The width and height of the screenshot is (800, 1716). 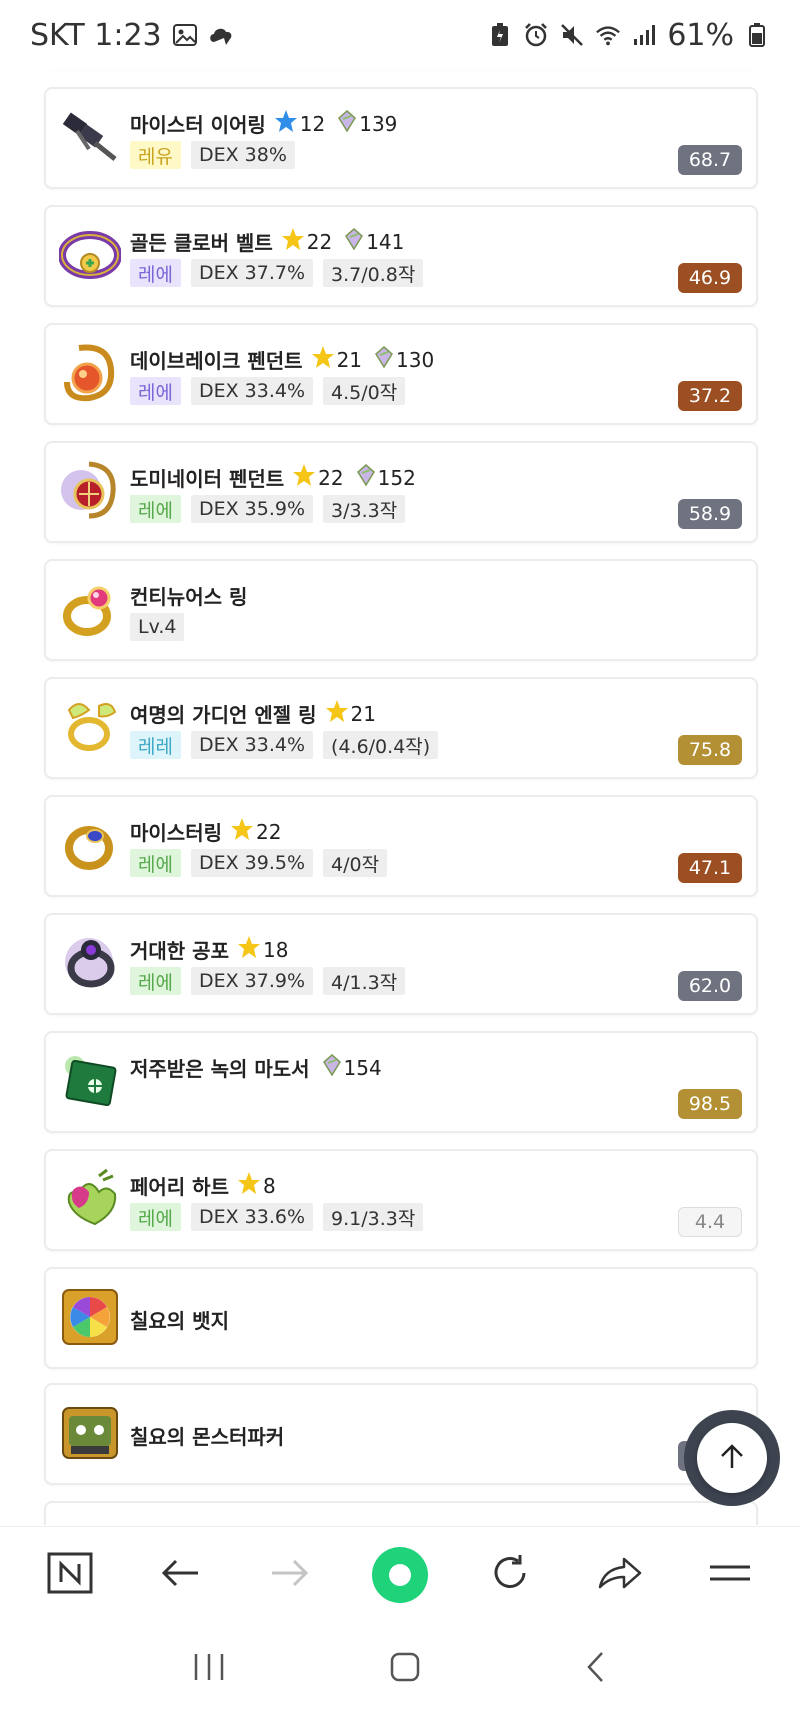 I want to click on soul-level: 139, so click(x=378, y=123).